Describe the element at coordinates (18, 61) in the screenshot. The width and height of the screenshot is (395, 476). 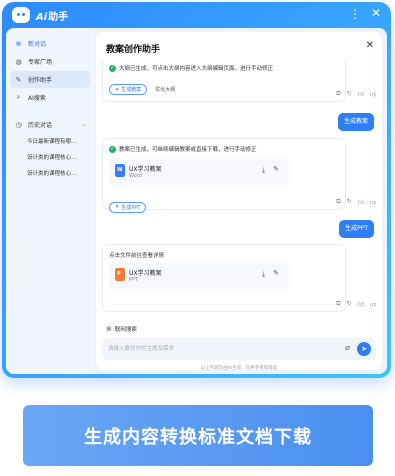
I see `planet-icon: ◍` at that location.